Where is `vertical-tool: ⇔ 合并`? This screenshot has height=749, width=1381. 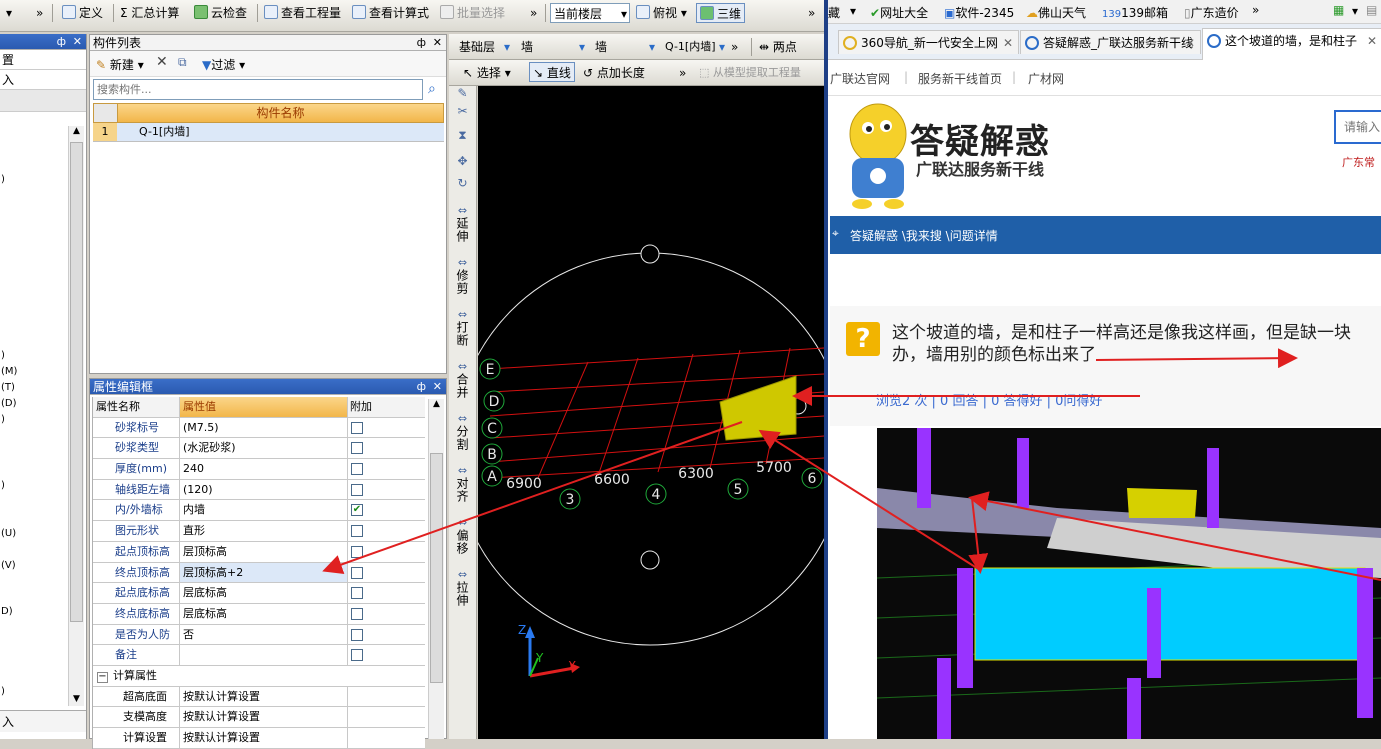
vertical-tool: ⇔ 合并 is located at coordinates (462, 382).